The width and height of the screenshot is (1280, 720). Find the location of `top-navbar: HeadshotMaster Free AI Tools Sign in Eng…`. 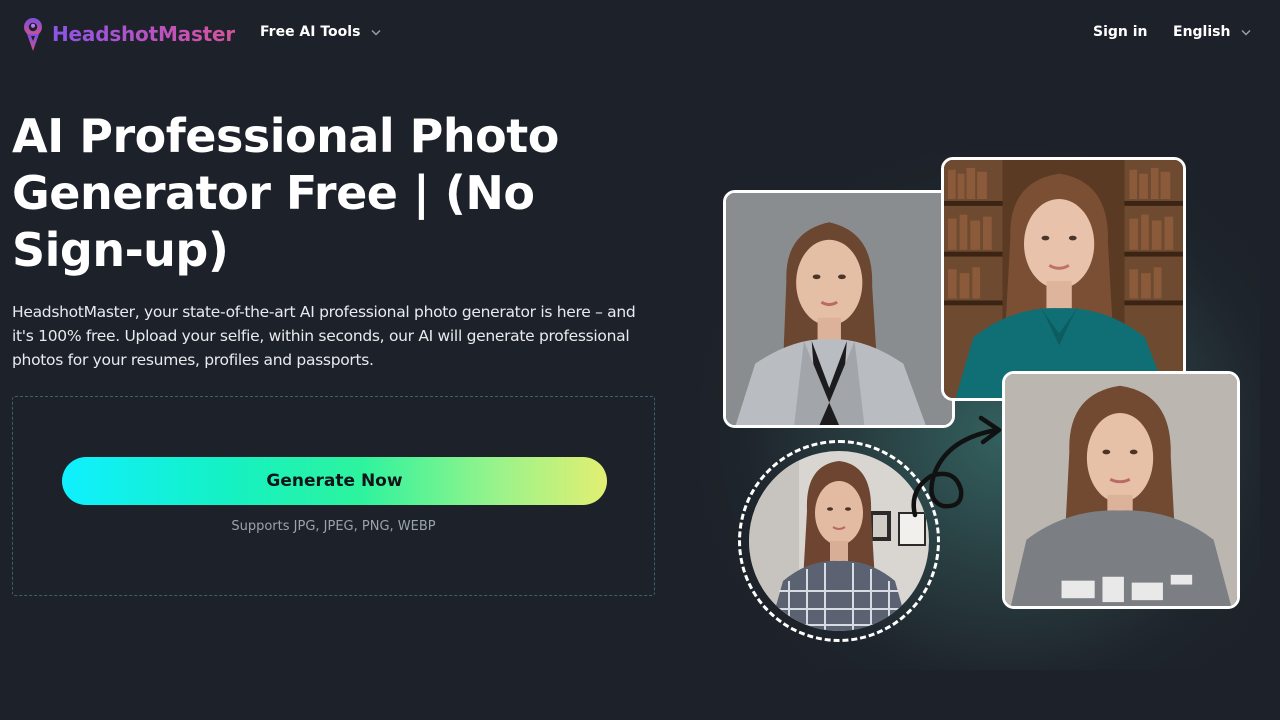

top-navbar: HeadshotMaster Free AI Tools Sign in Eng… is located at coordinates (640, 34).